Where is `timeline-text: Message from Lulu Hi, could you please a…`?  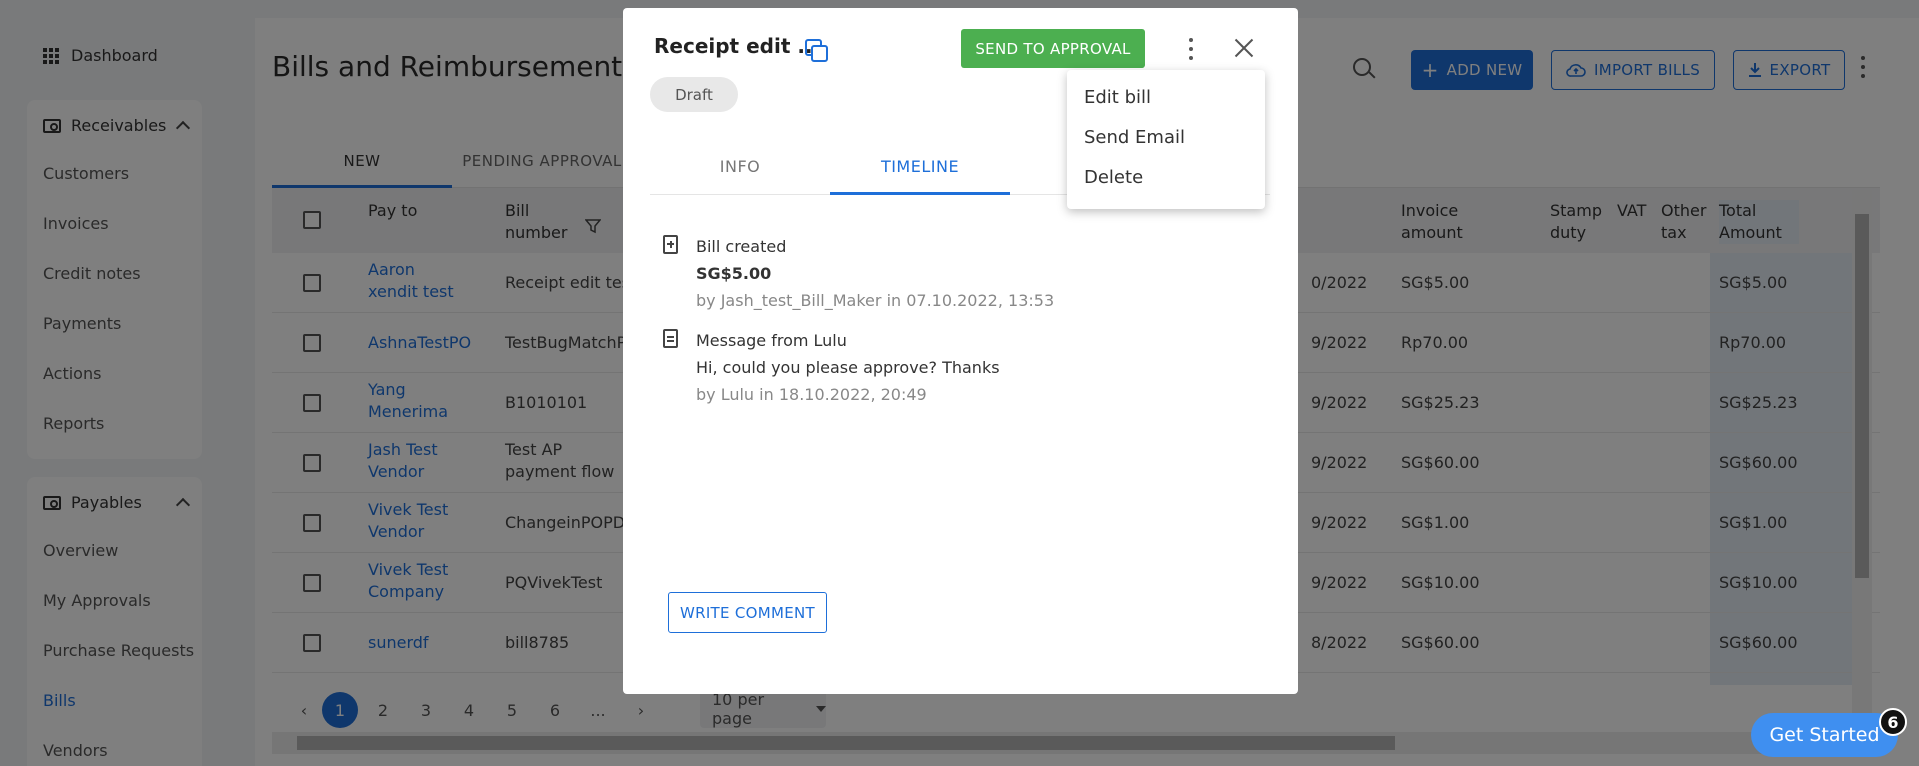
timeline-text: Message from Lulu Hi, could you please a… is located at coordinates (936, 367).